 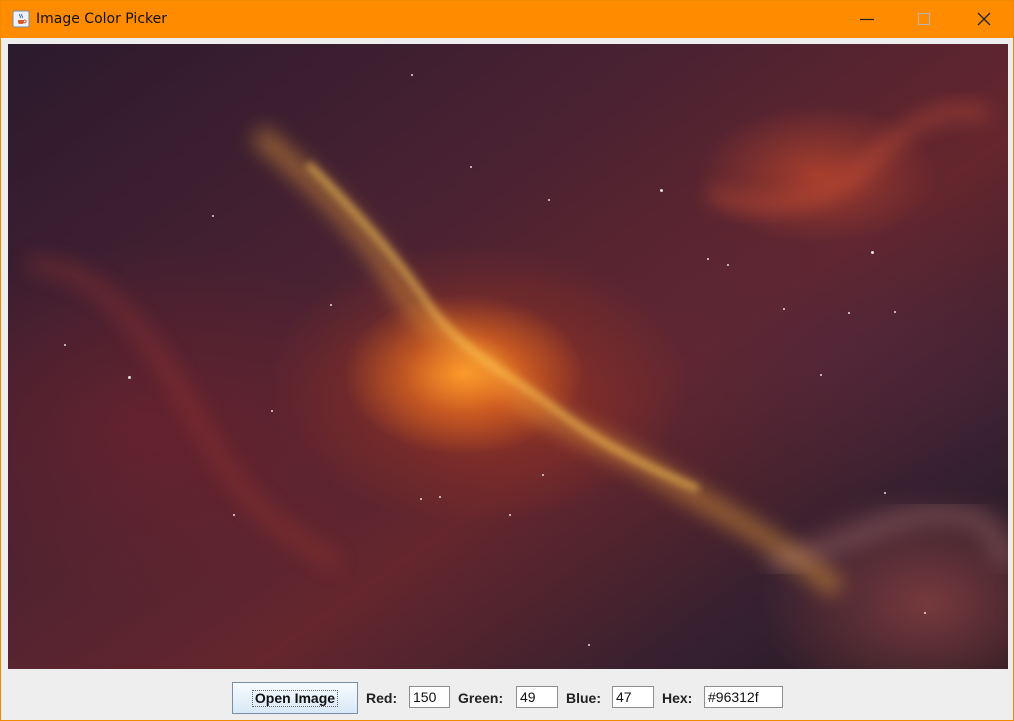 I want to click on window-title: Image Color Picker, so click(x=101, y=19).